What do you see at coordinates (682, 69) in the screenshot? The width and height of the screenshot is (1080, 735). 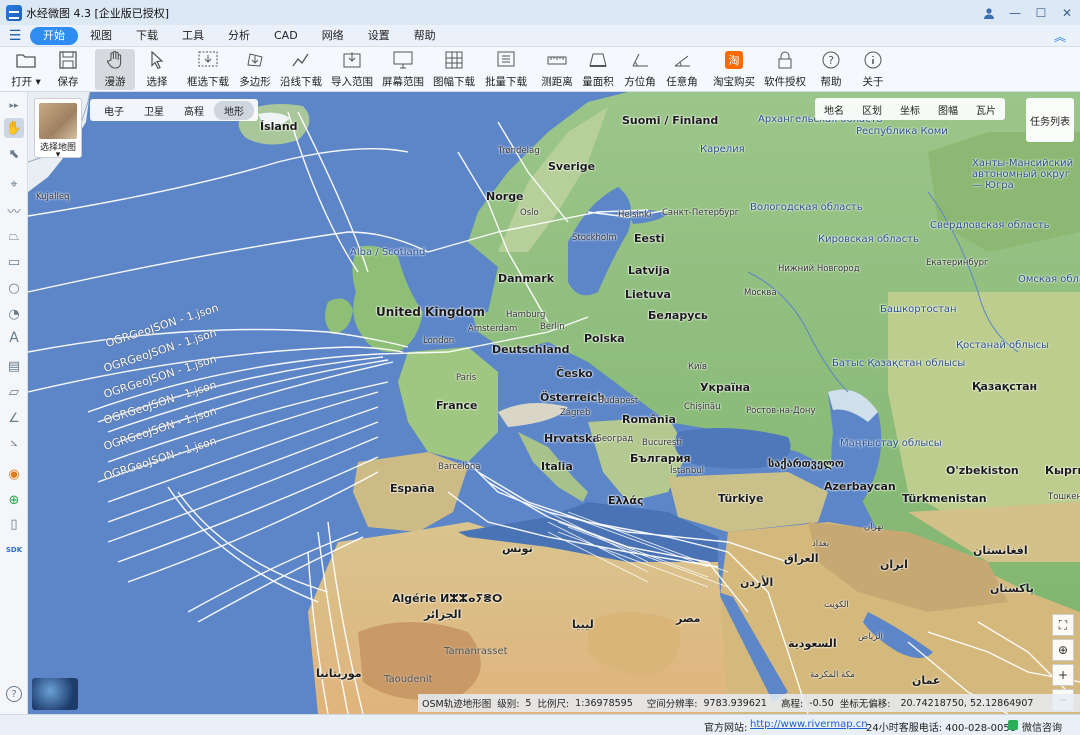 I see `any-angle-button: 任意角` at bounding box center [682, 69].